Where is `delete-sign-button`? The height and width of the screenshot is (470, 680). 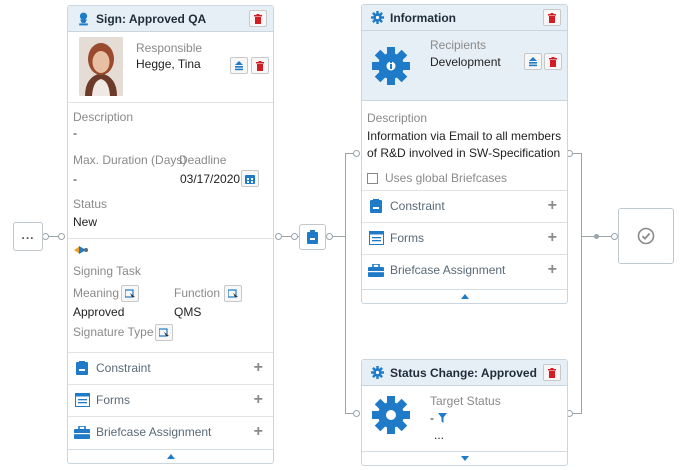 delete-sign-button is located at coordinates (258, 18).